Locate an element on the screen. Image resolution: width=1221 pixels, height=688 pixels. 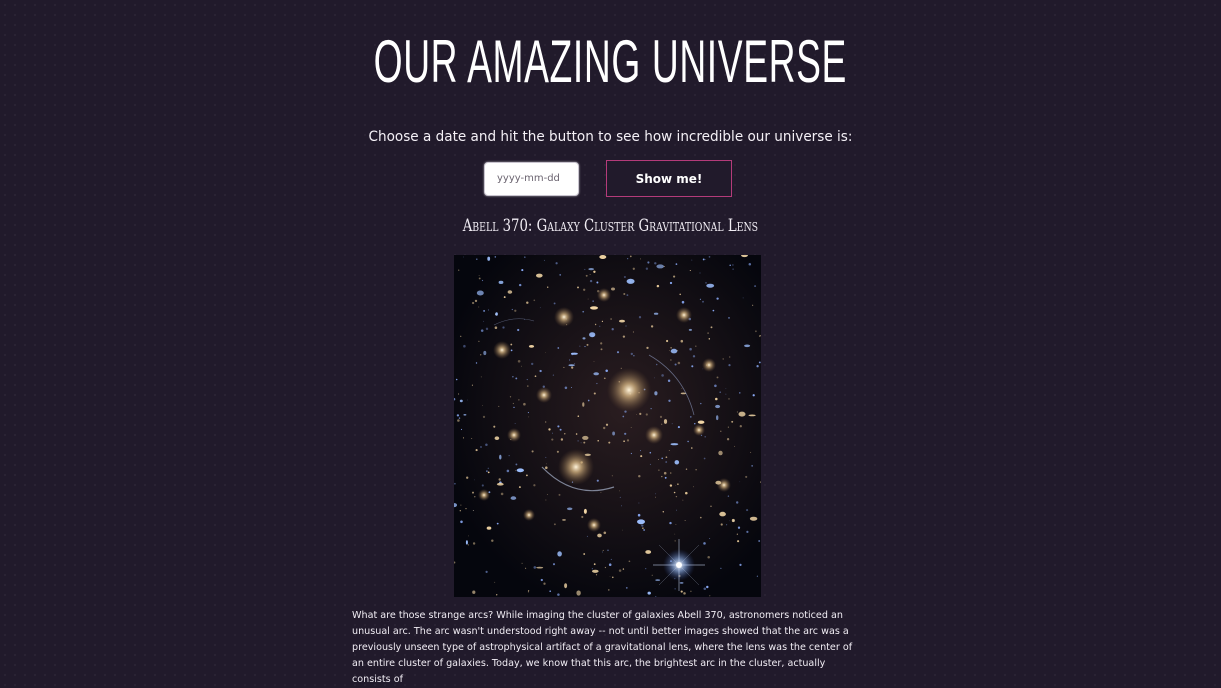
date-controls: yyyy-mm-dd Show me! is located at coordinates (610, 179).